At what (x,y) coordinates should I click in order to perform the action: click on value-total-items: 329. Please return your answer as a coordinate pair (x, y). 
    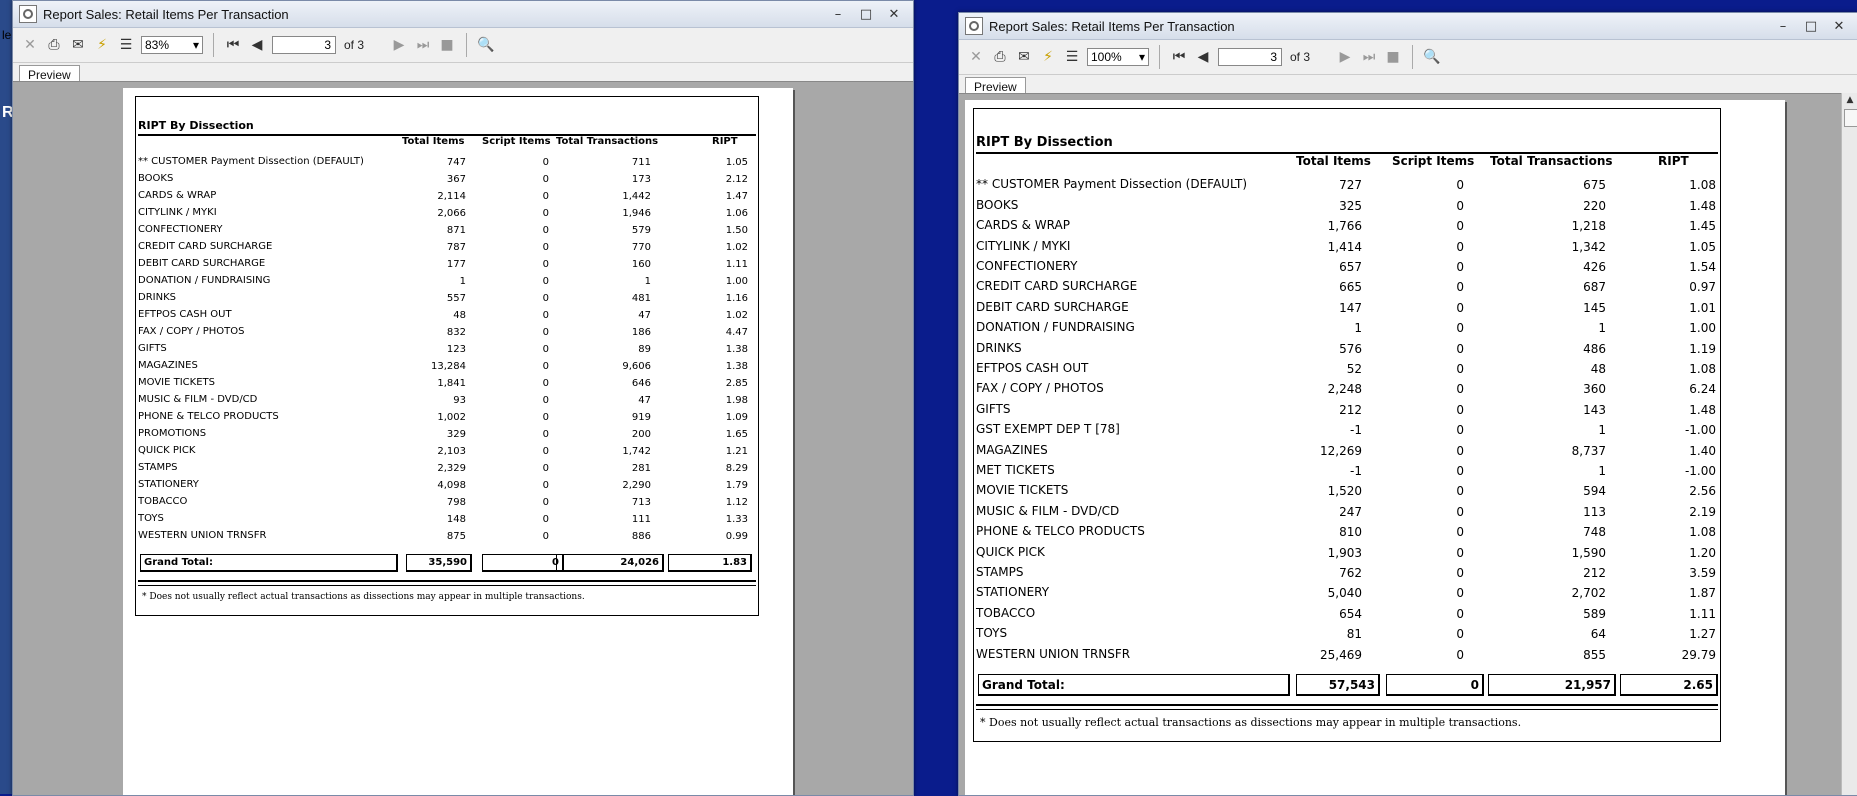
    Looking at the image, I should click on (456, 434).